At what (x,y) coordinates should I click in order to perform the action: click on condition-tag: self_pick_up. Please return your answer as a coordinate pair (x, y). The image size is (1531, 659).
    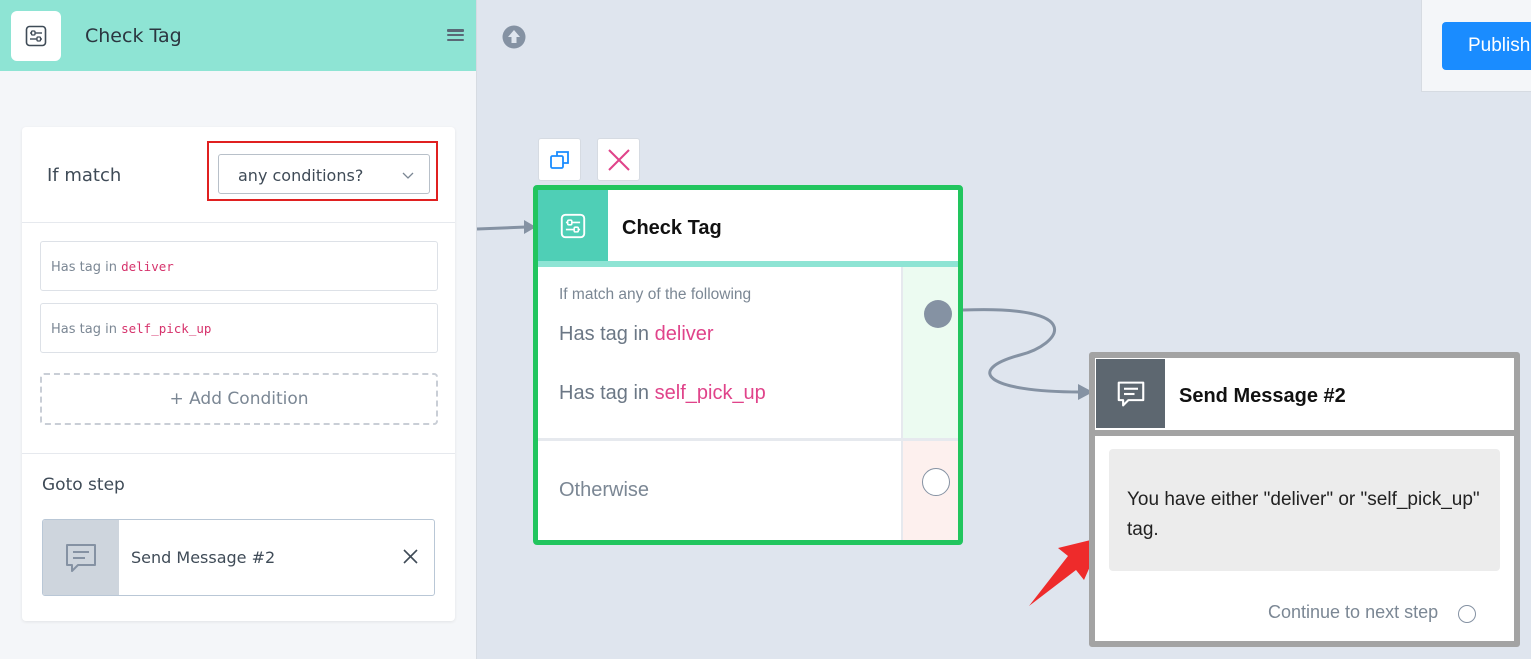
    Looking at the image, I should click on (166, 328).